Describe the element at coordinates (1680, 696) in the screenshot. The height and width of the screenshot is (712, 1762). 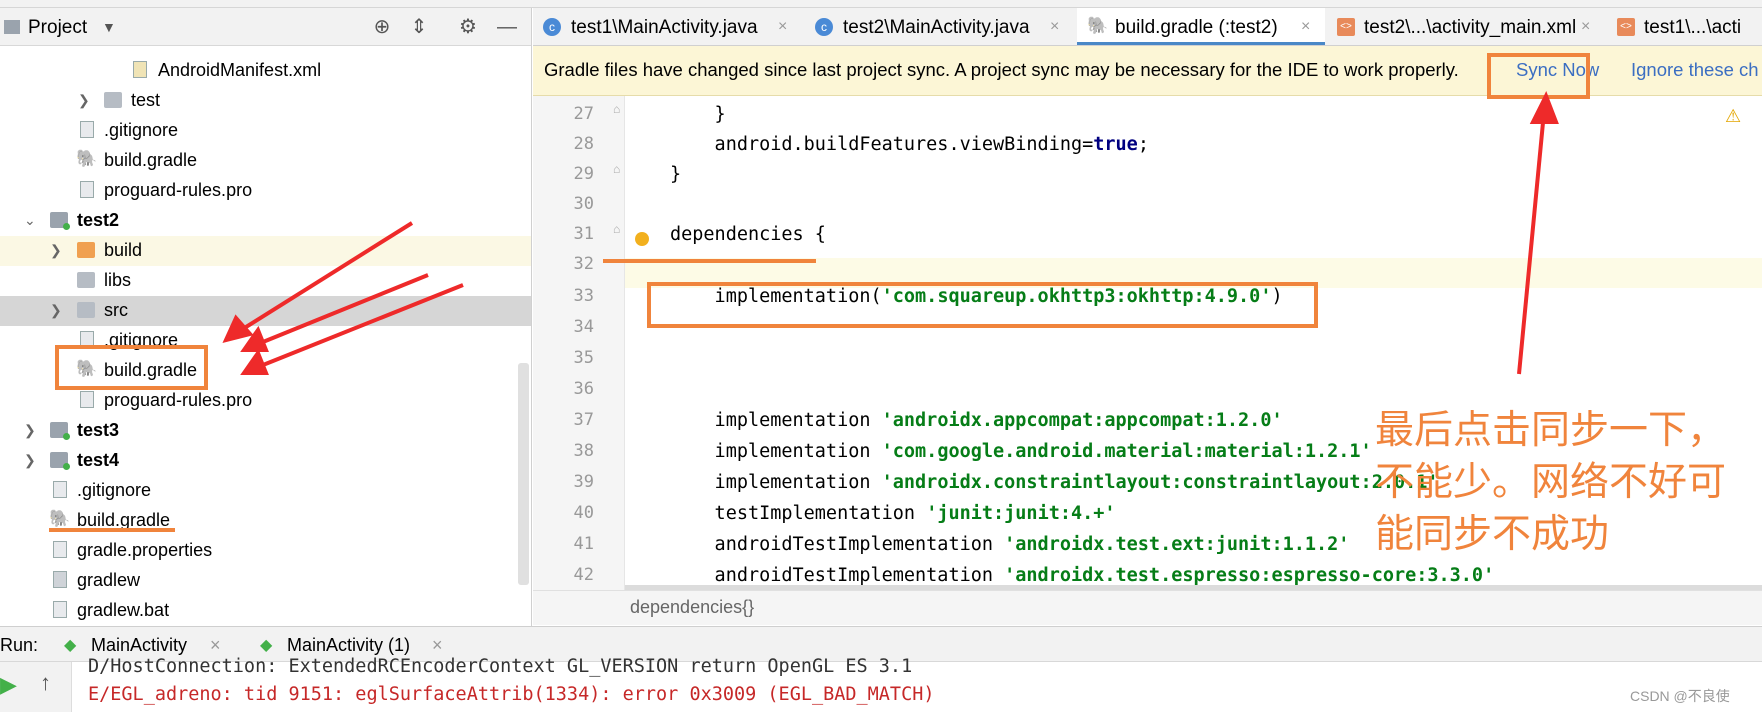
I see `watermark: CSDN @不良使` at that location.